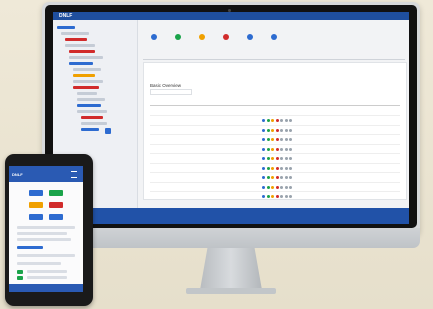  I want to click on menu-icon, so click(74, 174).